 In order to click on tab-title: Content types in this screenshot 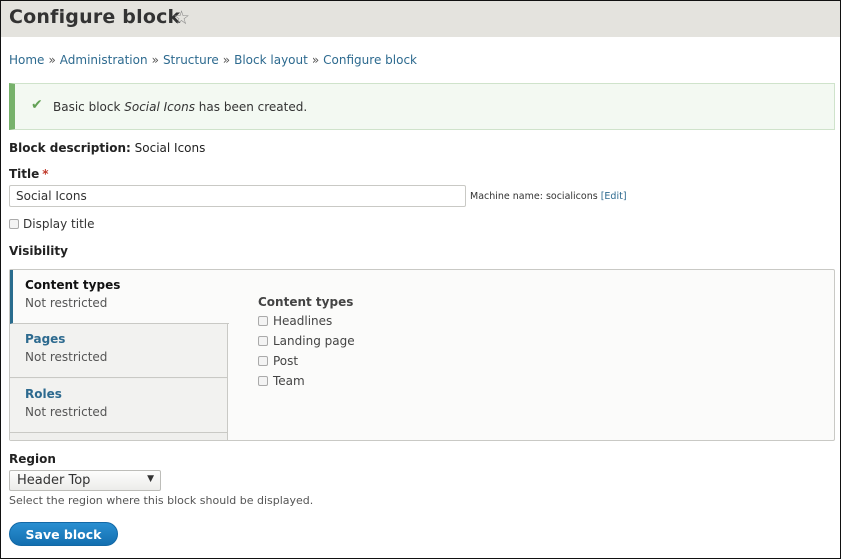, I will do `click(73, 285)`.